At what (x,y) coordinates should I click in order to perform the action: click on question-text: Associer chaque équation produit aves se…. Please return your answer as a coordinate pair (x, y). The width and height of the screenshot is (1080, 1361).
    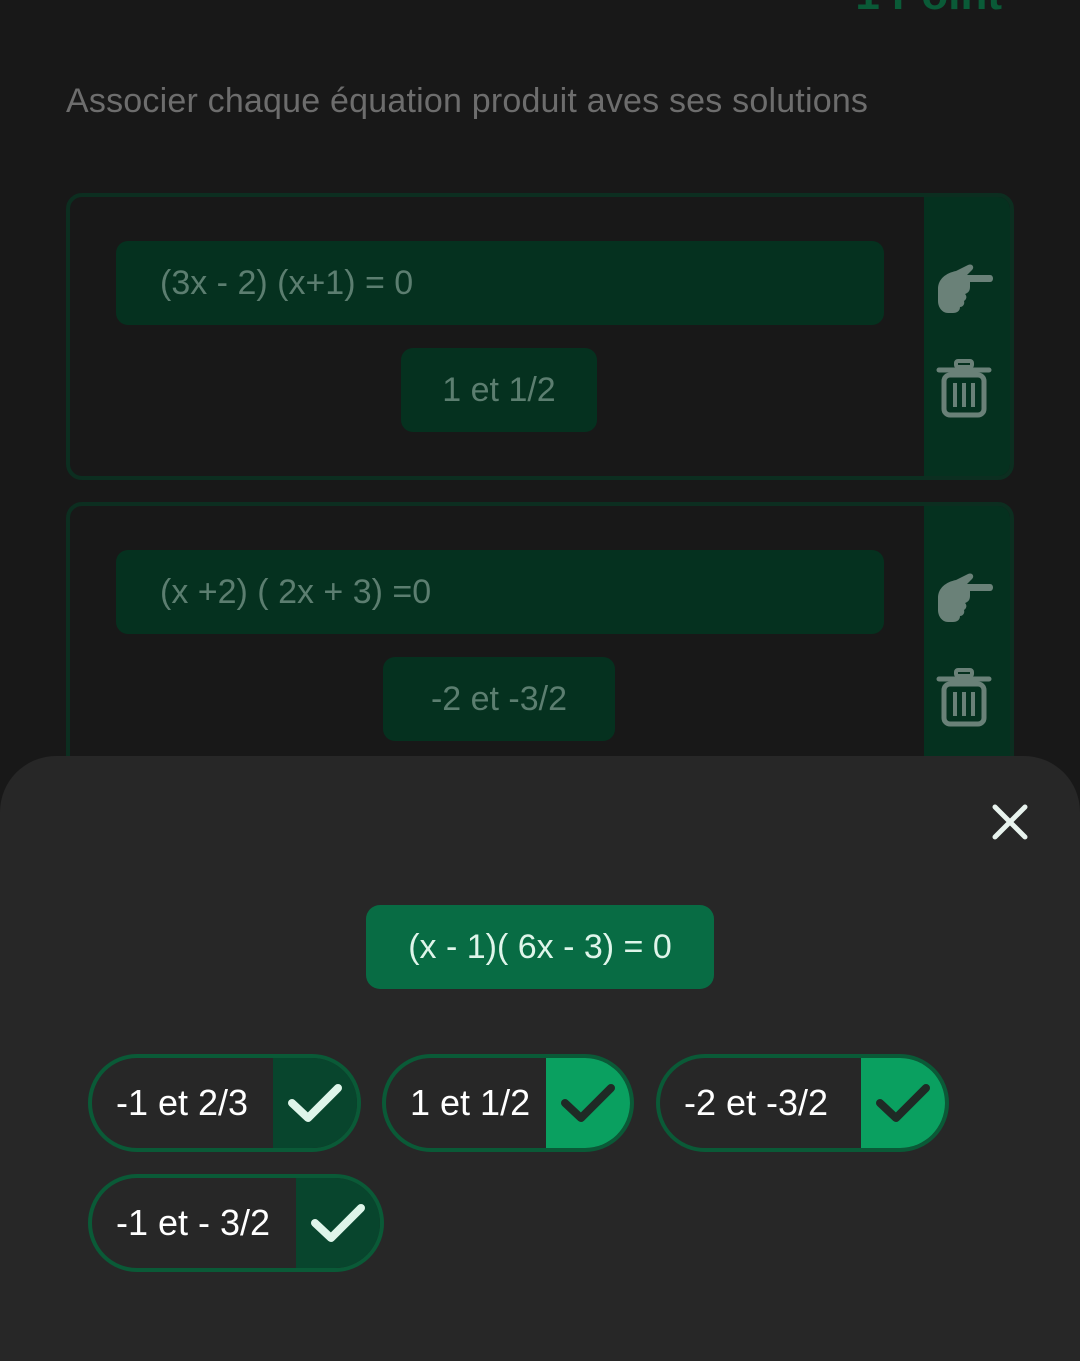
    Looking at the image, I should click on (467, 101).